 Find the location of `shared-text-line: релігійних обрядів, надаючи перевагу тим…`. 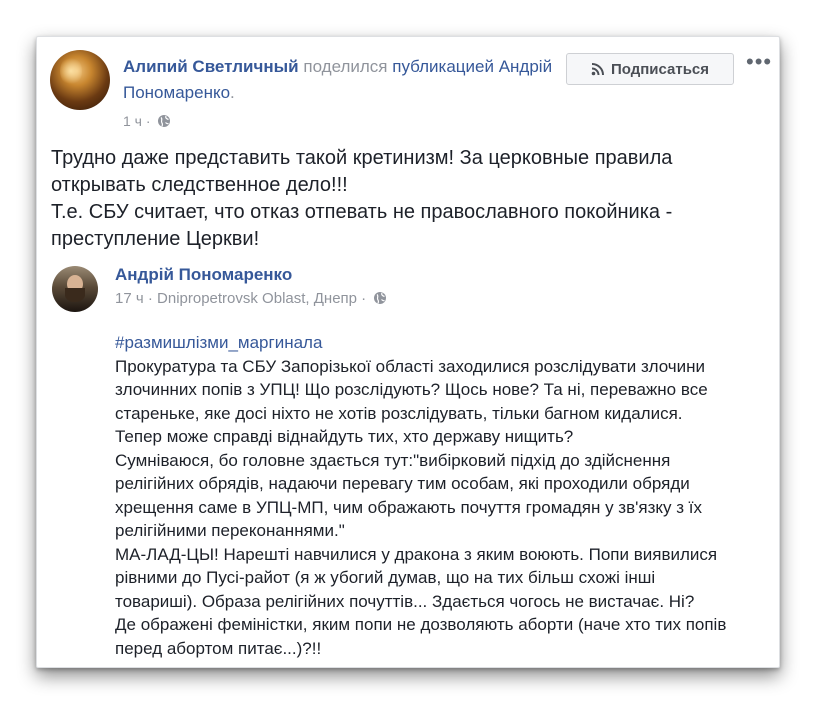

shared-text-line: релігійних обрядів, надаючи перевагу тим… is located at coordinates (402, 483).